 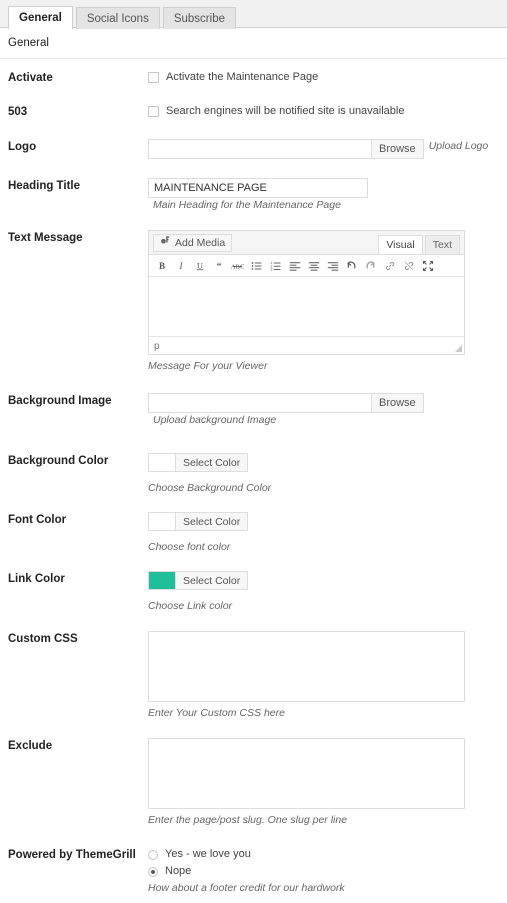 I want to click on background-color-select-button: Select Color, so click(x=212, y=462).